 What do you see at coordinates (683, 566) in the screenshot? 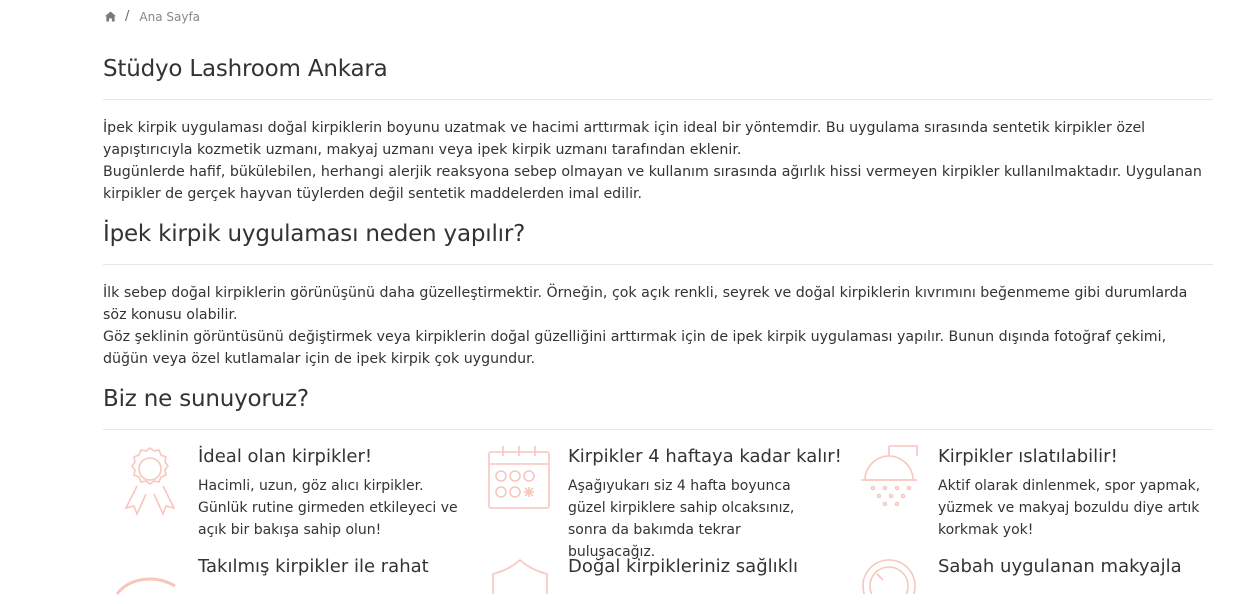
I see `feature-title: Doğal kirpikleriniz sağlıklı` at bounding box center [683, 566].